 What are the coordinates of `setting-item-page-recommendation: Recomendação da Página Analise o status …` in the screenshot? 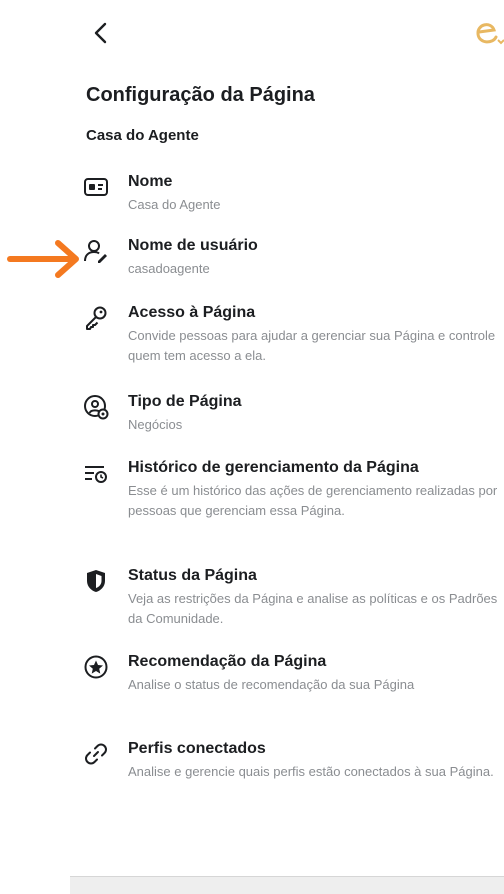 It's located at (292, 685).